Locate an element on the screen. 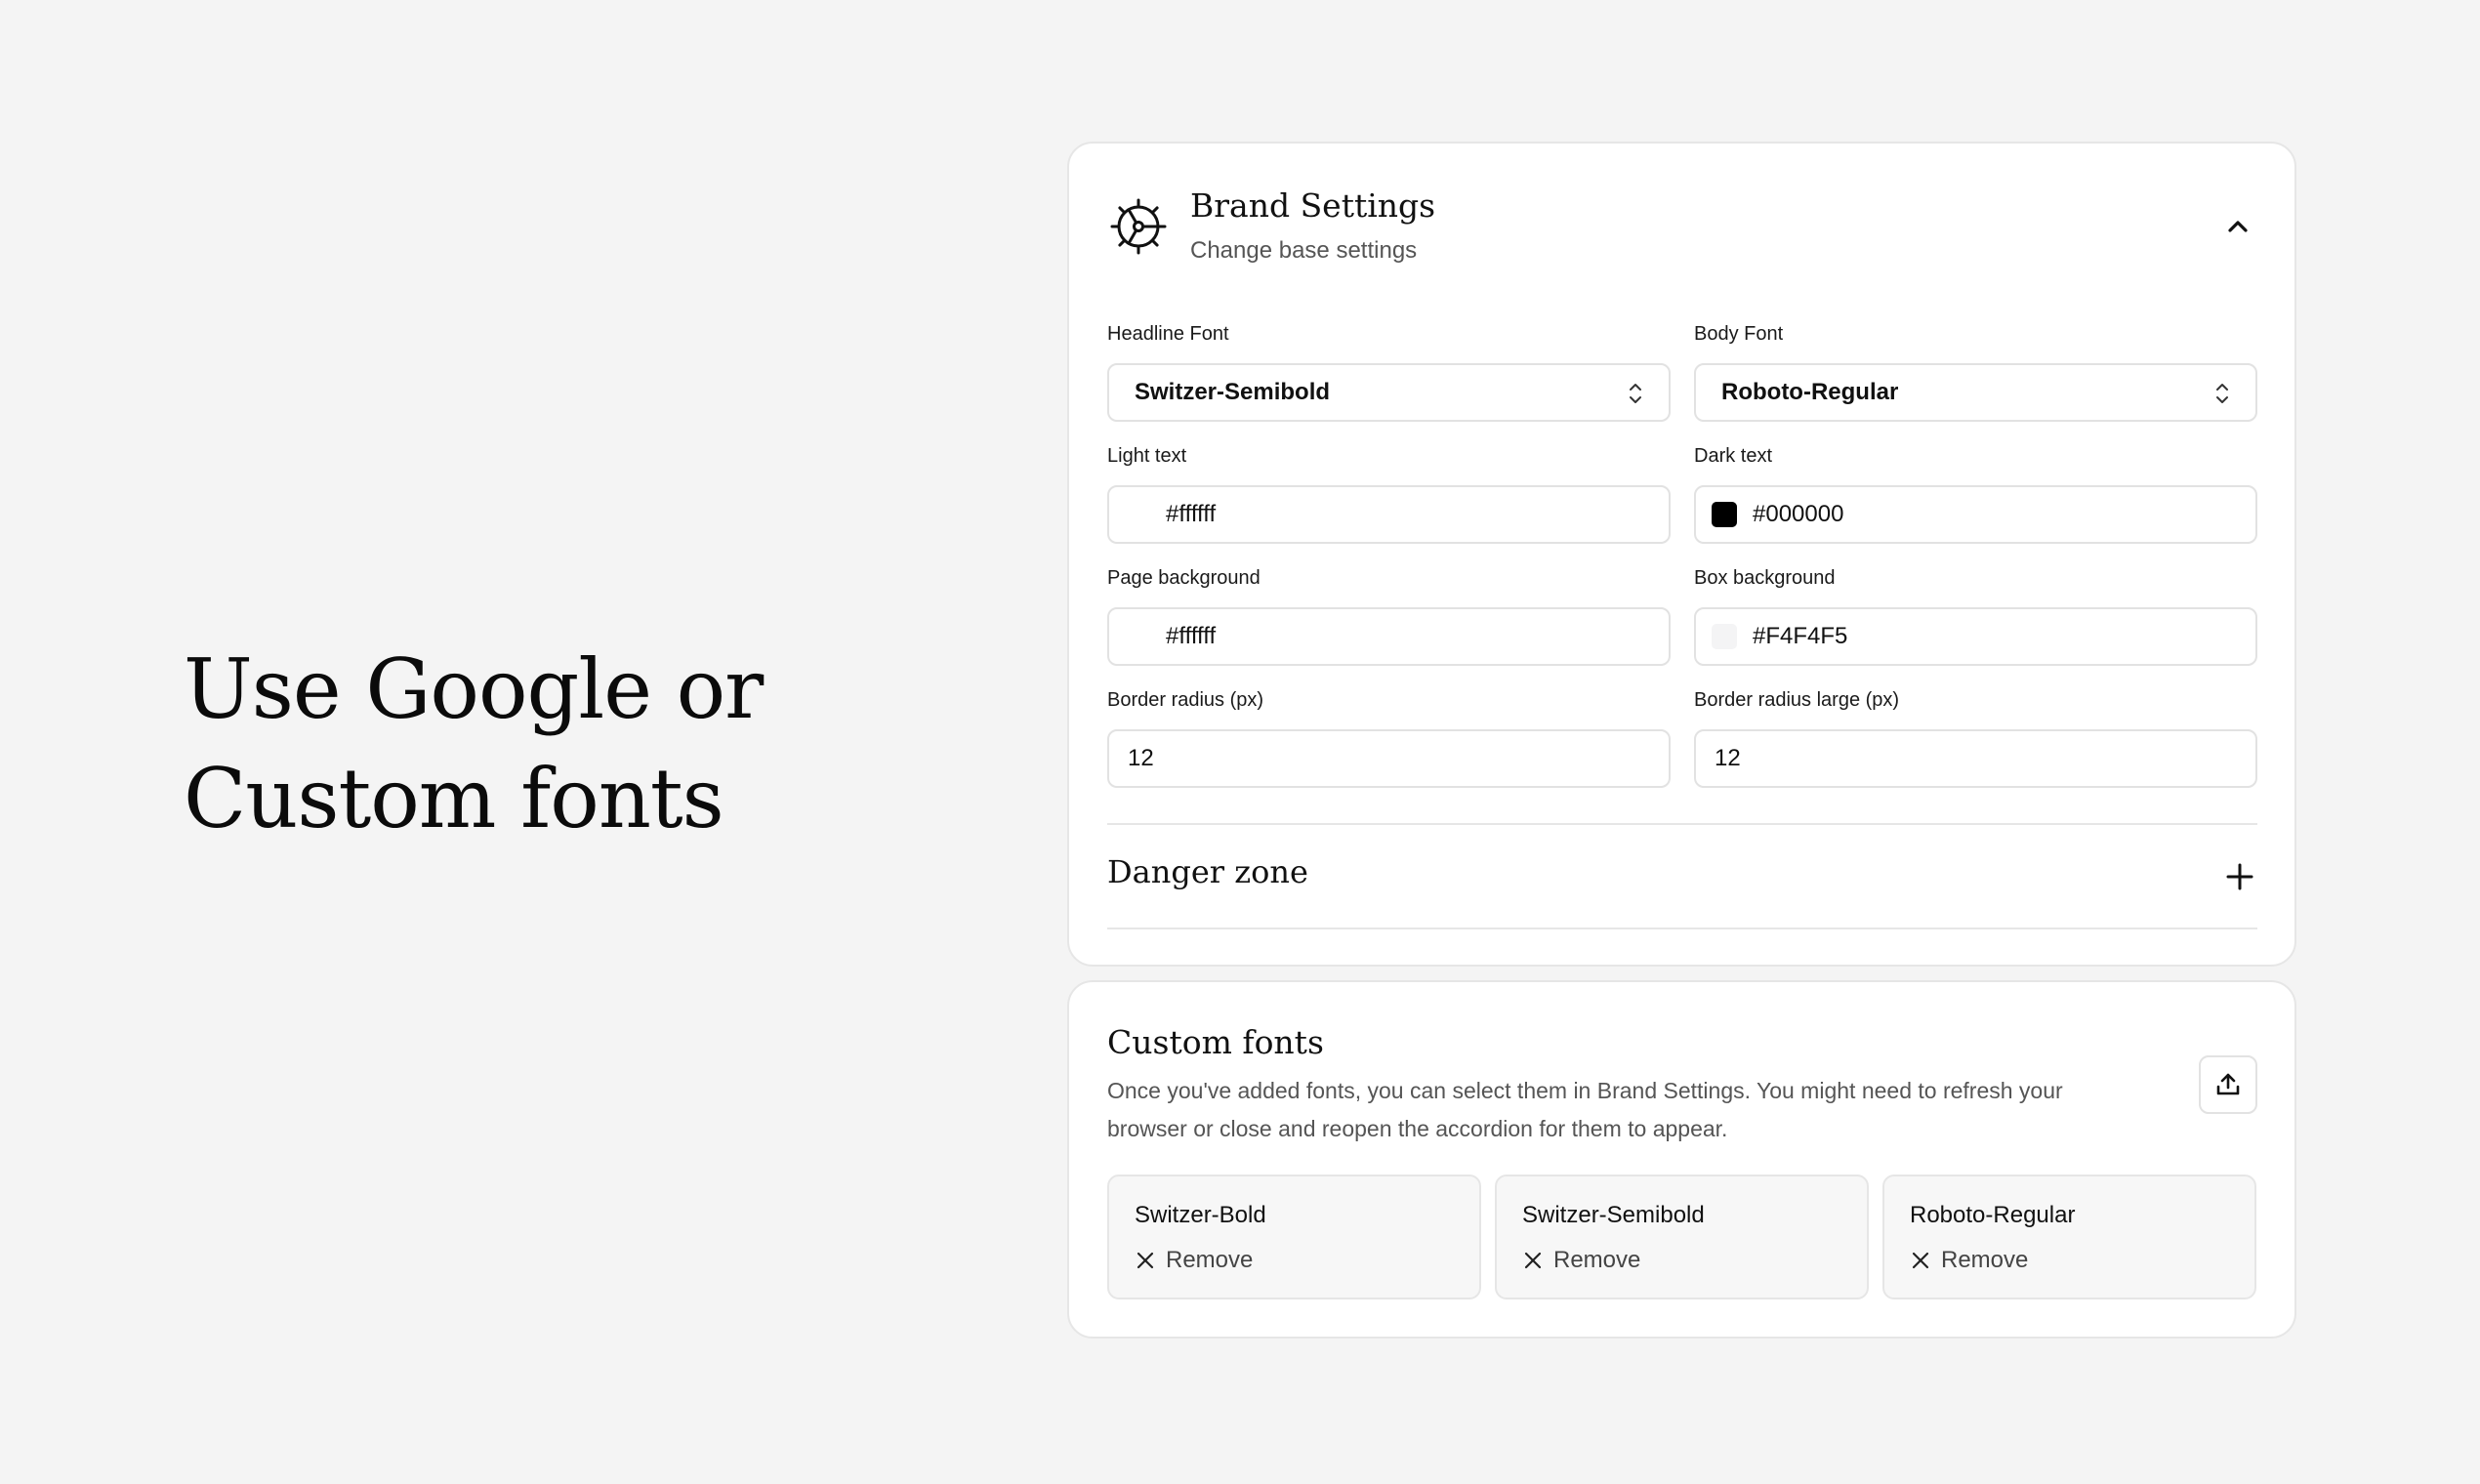 The image size is (2480, 1484). border-radius-input: 12 is located at coordinates (1389, 759).